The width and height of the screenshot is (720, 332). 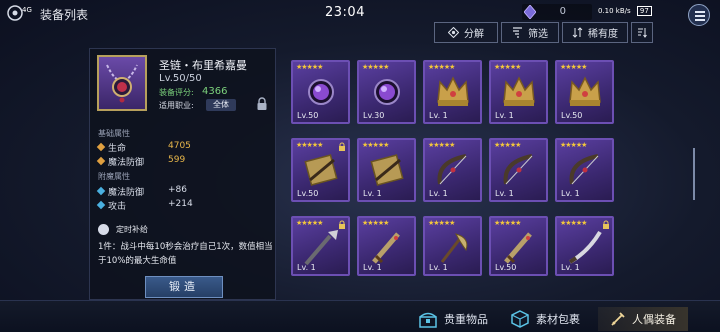 I want to click on base-stats-title: 基础属性, so click(x=114, y=133).